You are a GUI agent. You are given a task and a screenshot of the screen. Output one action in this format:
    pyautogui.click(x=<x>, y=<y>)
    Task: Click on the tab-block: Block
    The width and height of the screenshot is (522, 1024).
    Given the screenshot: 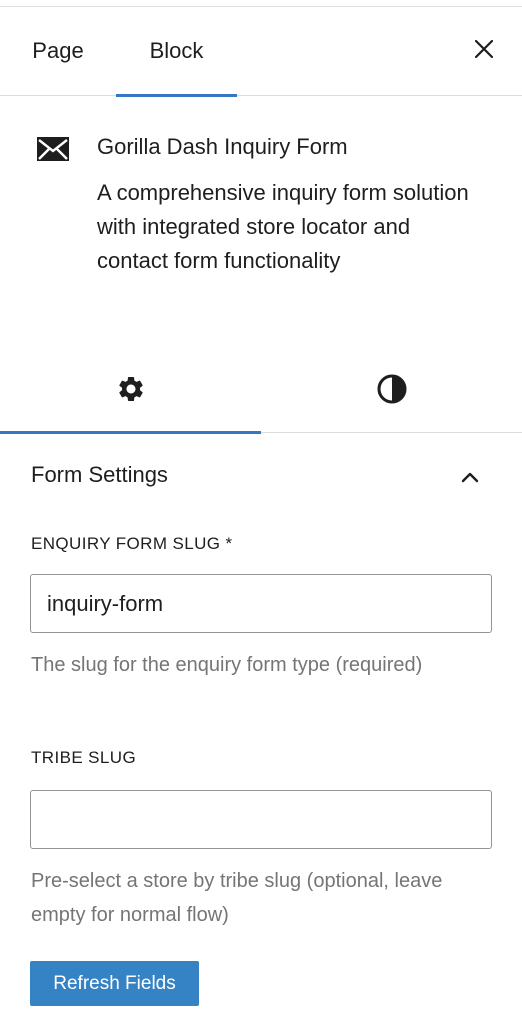 What is the action you would take?
    pyautogui.click(x=176, y=52)
    